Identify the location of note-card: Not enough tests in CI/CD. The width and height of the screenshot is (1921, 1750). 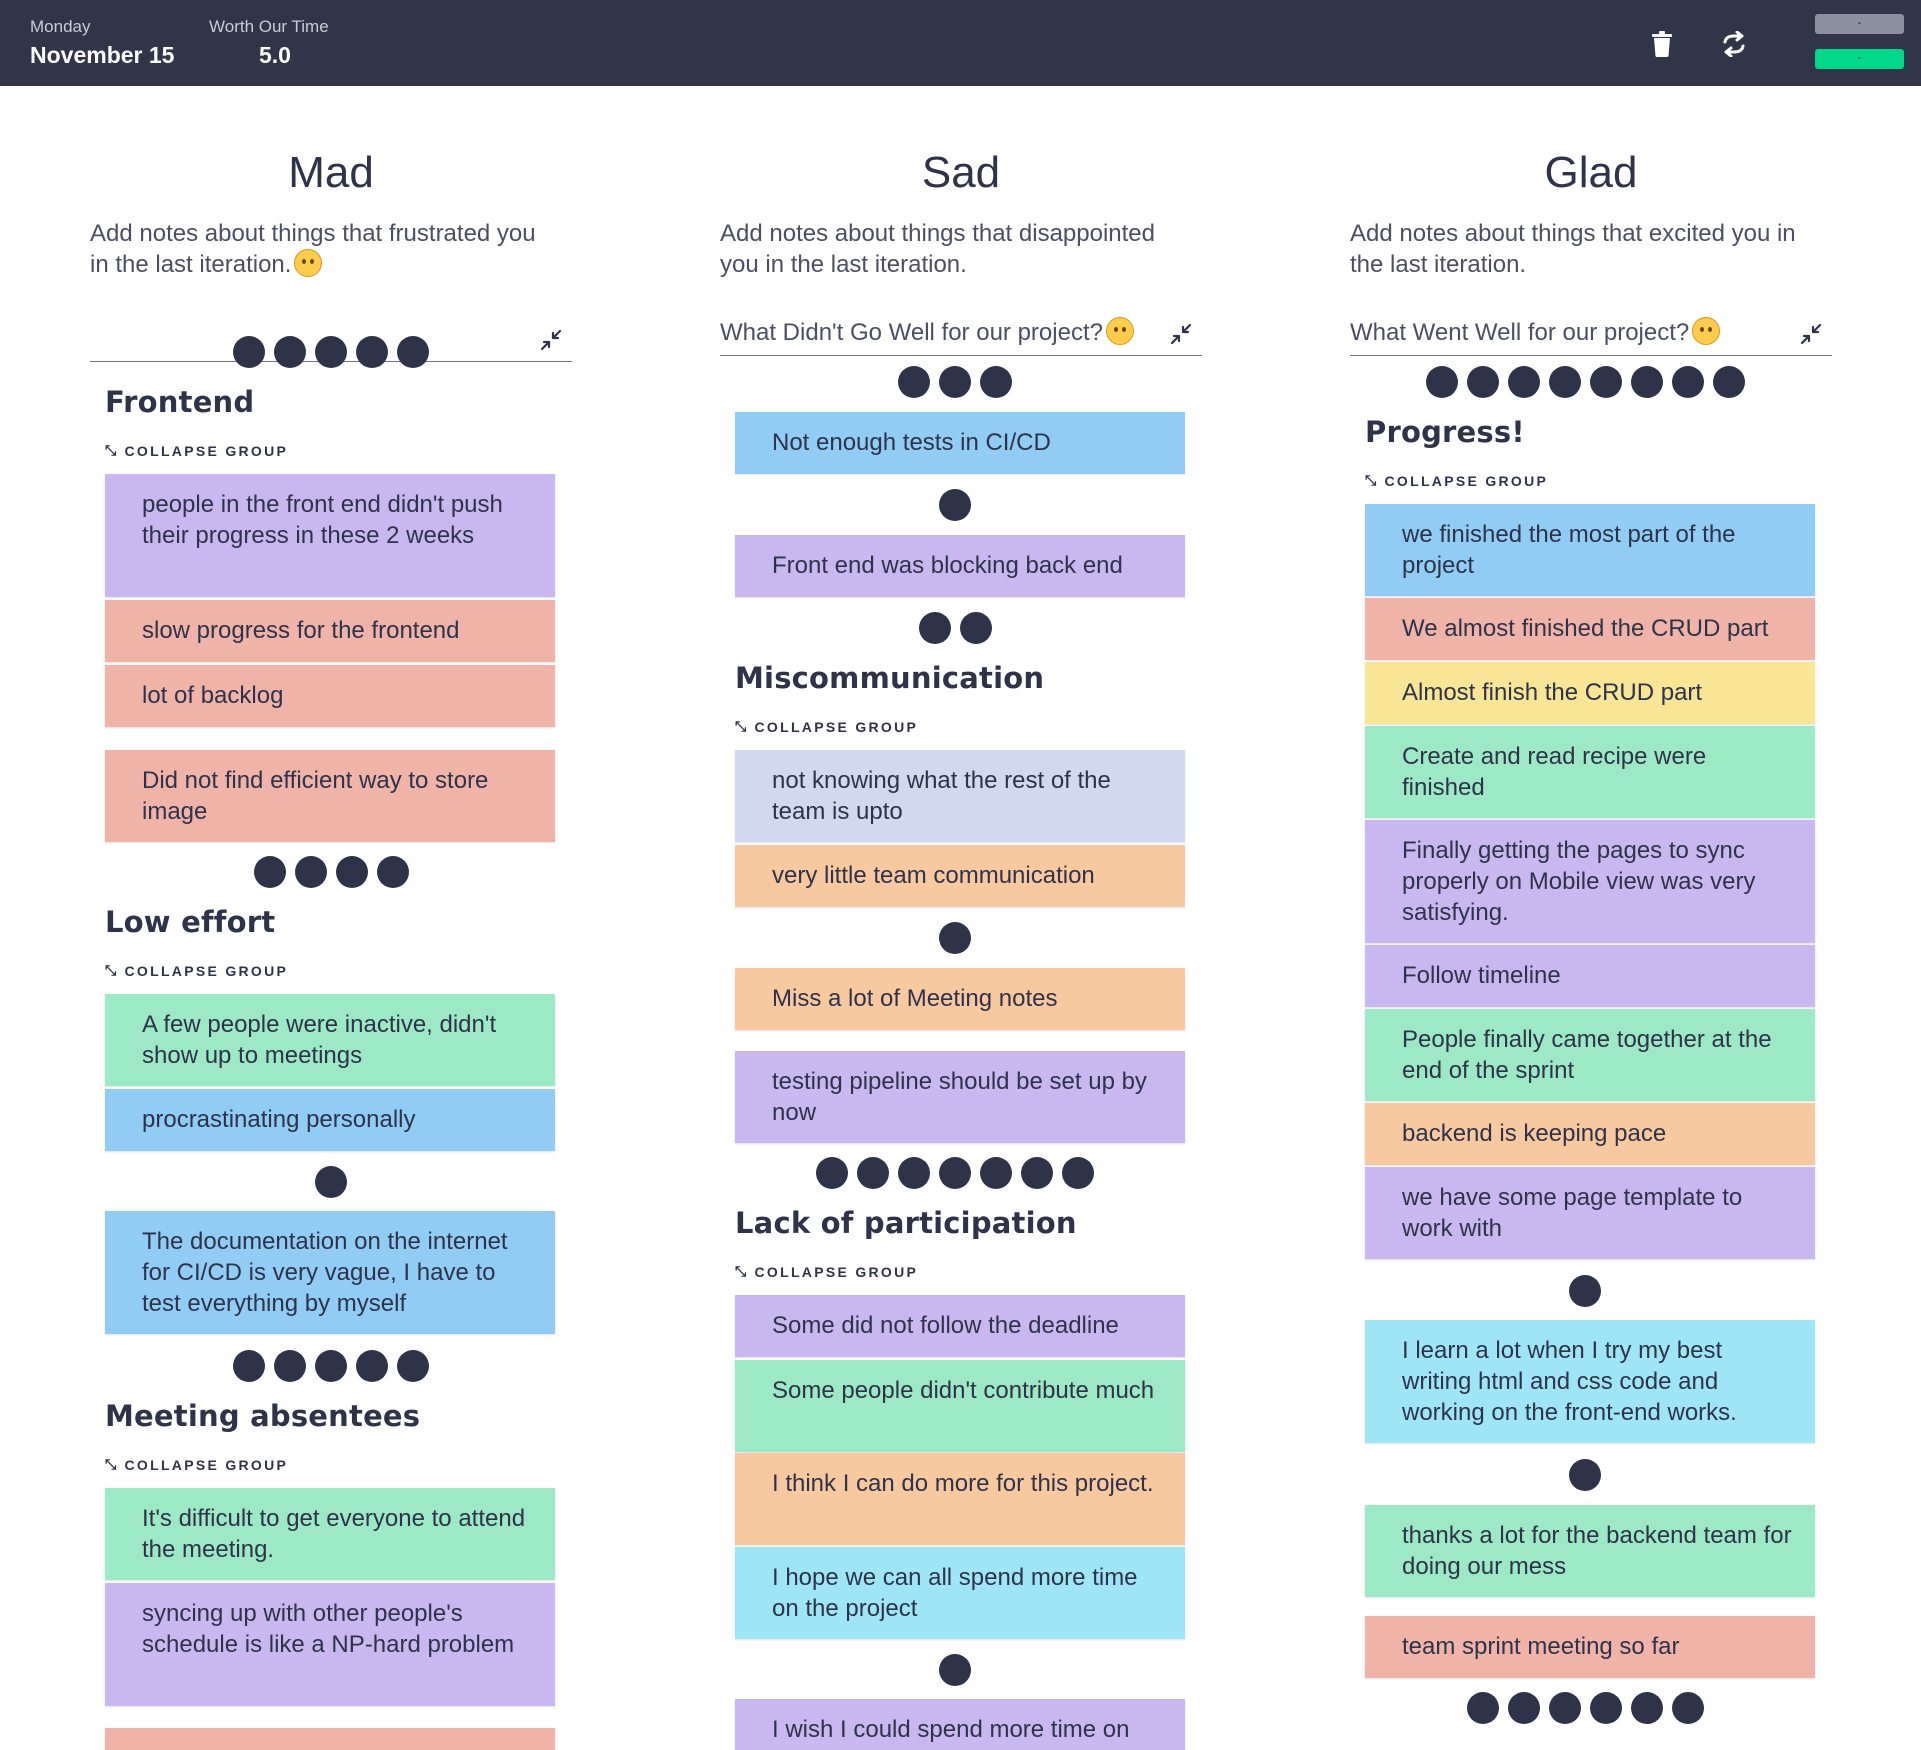
(960, 443).